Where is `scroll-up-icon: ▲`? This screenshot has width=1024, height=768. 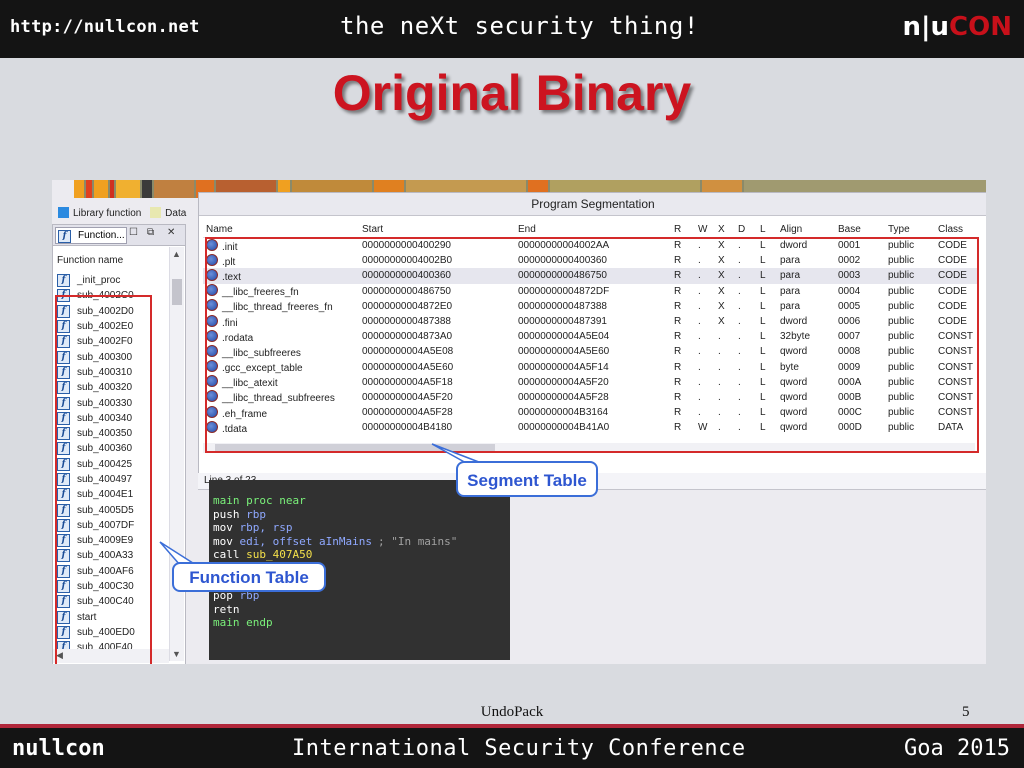 scroll-up-icon: ▲ is located at coordinates (176, 254).